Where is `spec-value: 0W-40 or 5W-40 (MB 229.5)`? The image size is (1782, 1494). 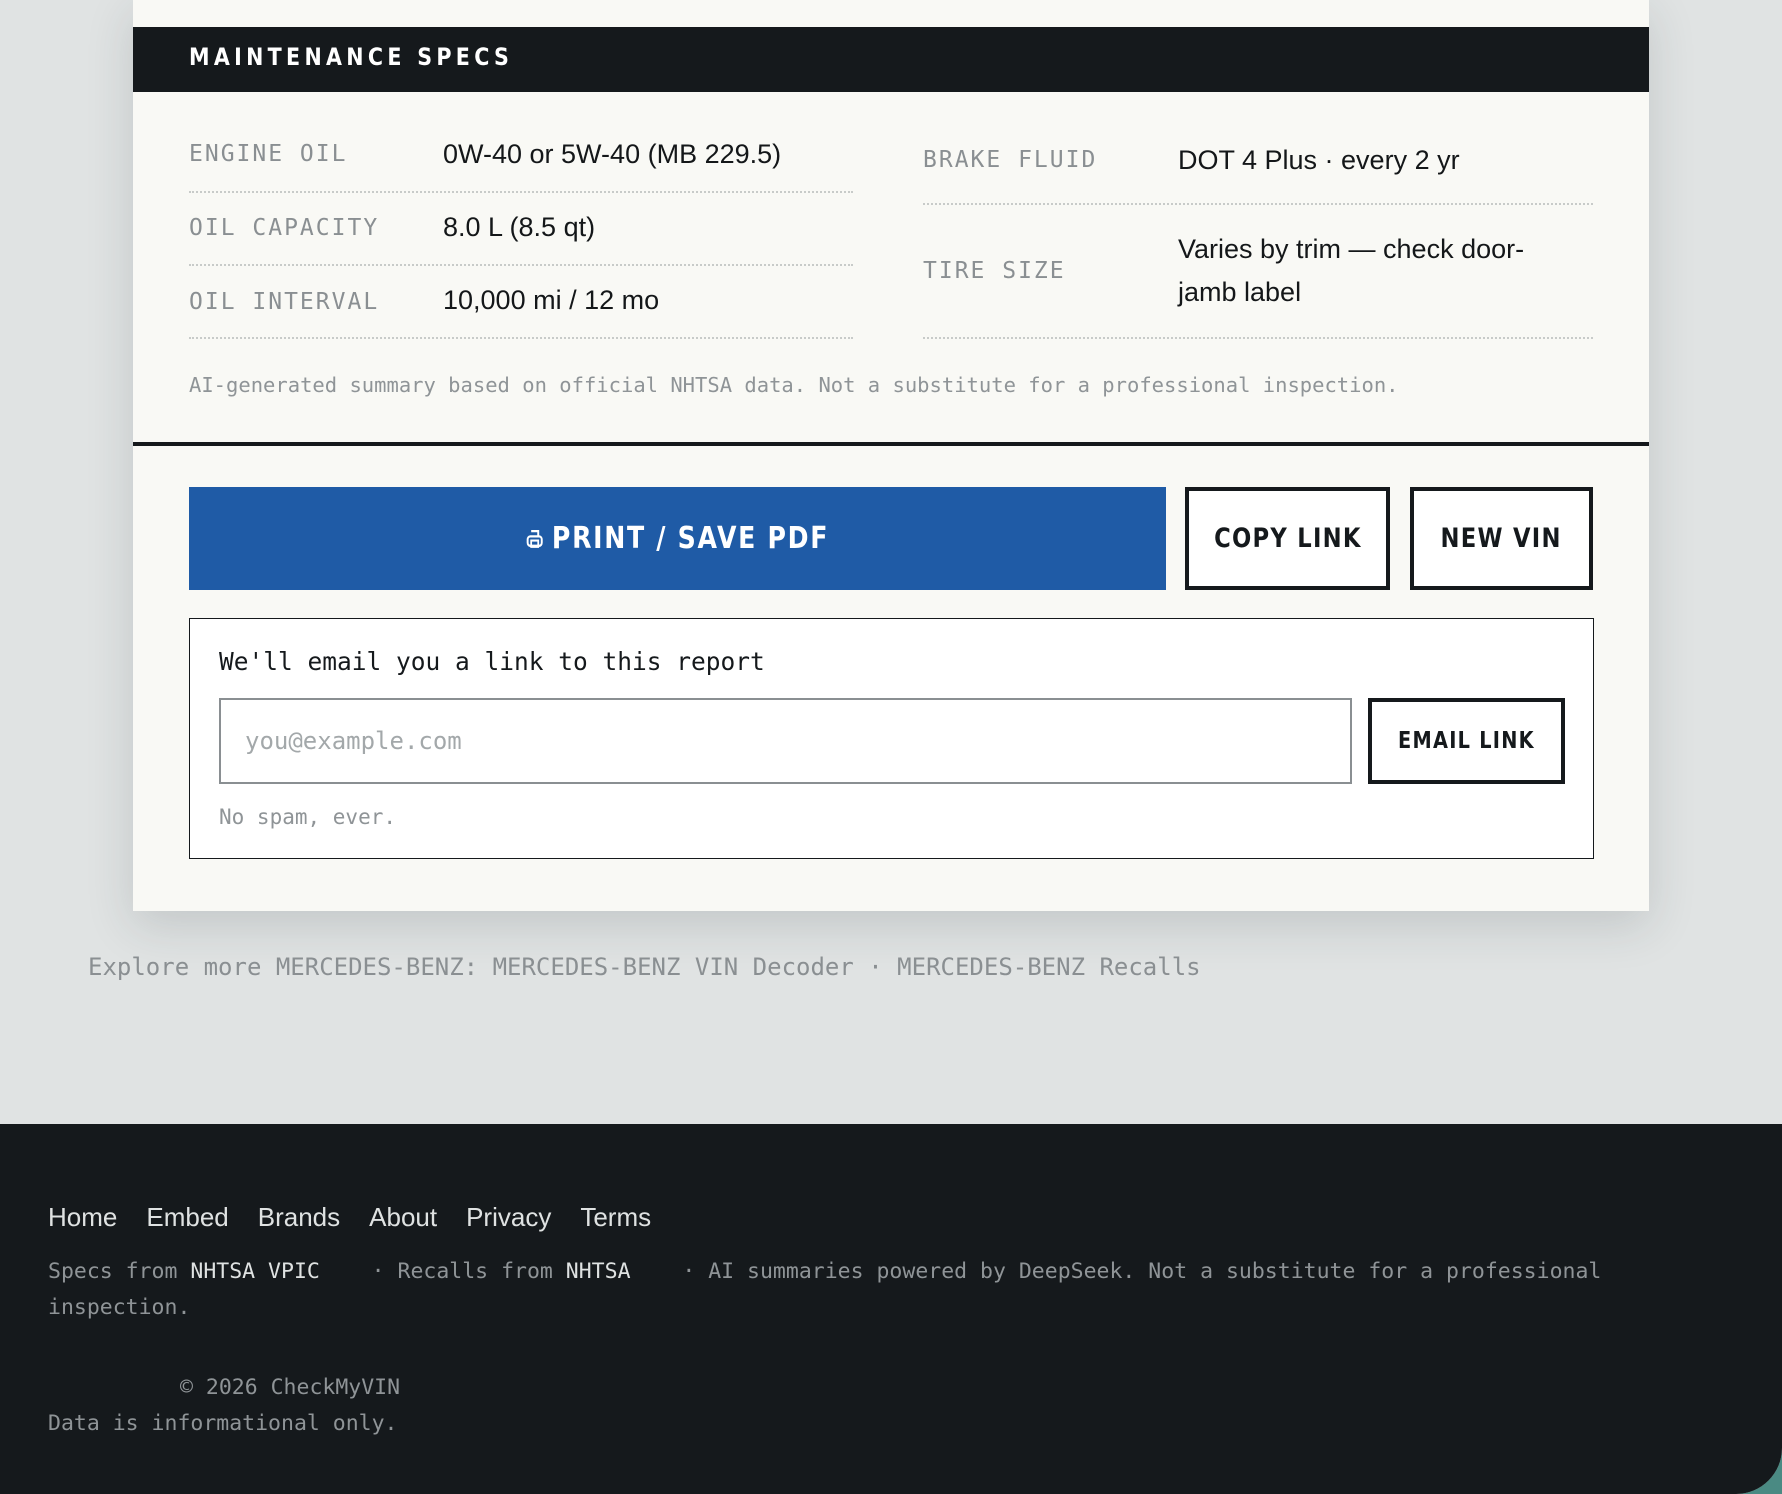
spec-value: 0W-40 or 5W-40 (MB 229.5) is located at coordinates (612, 154).